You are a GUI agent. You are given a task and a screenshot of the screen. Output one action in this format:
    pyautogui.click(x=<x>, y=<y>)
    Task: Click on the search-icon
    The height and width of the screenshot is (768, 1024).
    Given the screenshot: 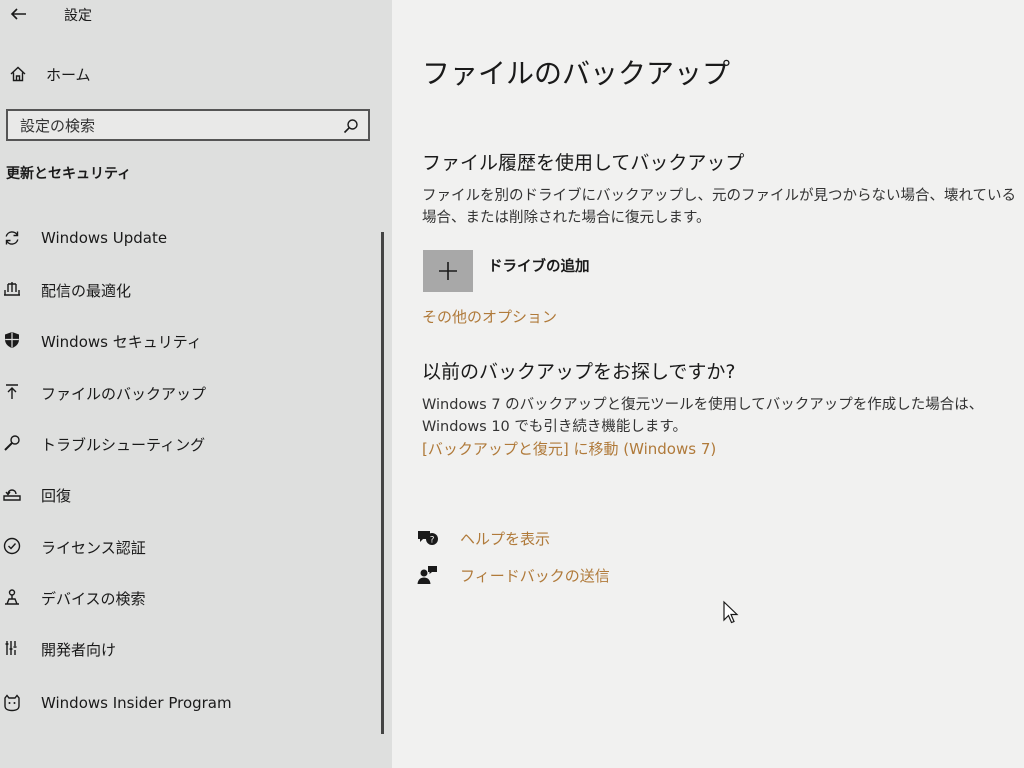 What is the action you would take?
    pyautogui.click(x=351, y=126)
    